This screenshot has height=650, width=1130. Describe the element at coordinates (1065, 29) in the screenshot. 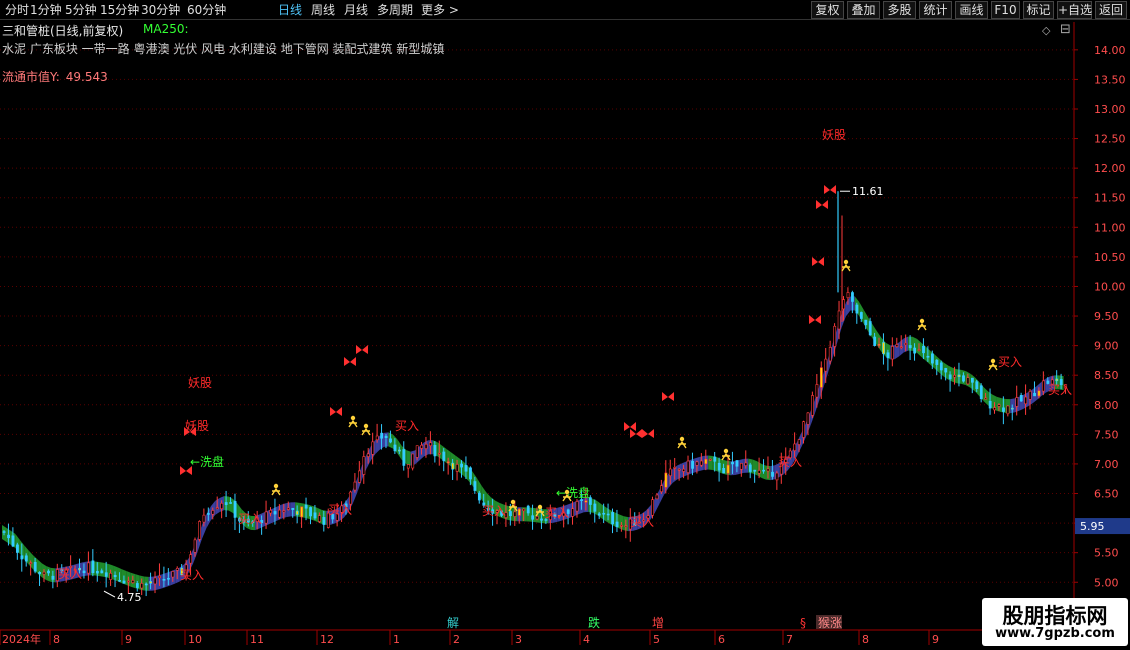

I see `collapse-icon: ⊟` at that location.